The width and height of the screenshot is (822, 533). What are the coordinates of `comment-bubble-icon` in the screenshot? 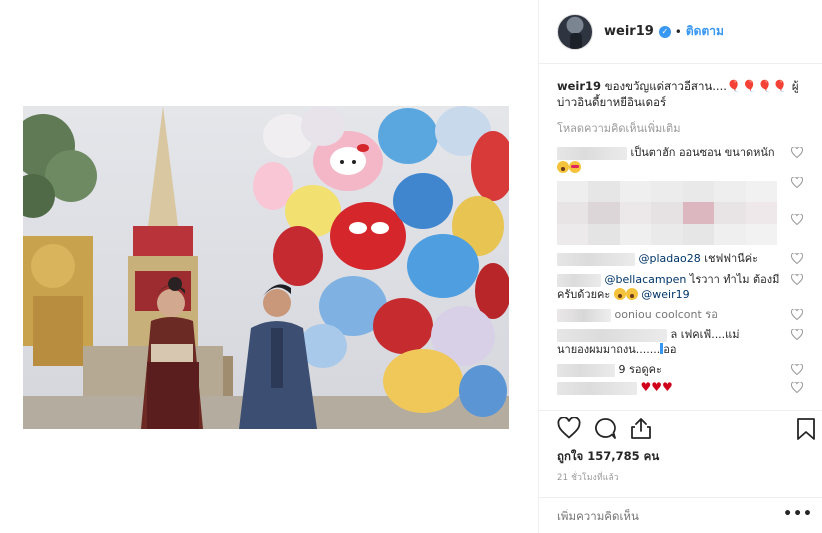 It's located at (605, 428).